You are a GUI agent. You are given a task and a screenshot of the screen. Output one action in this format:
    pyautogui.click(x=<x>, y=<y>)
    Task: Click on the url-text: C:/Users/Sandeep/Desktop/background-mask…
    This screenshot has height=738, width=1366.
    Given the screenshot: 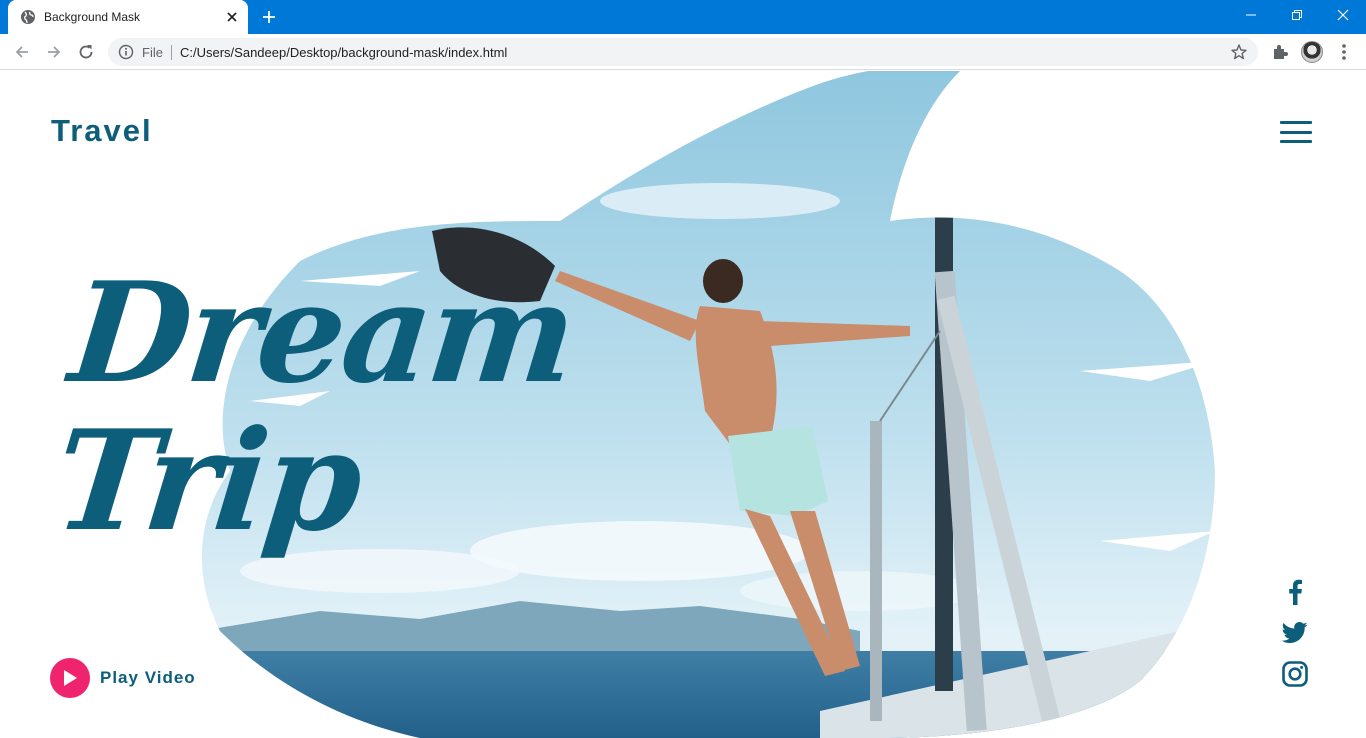 What is the action you would take?
    pyautogui.click(x=343, y=52)
    